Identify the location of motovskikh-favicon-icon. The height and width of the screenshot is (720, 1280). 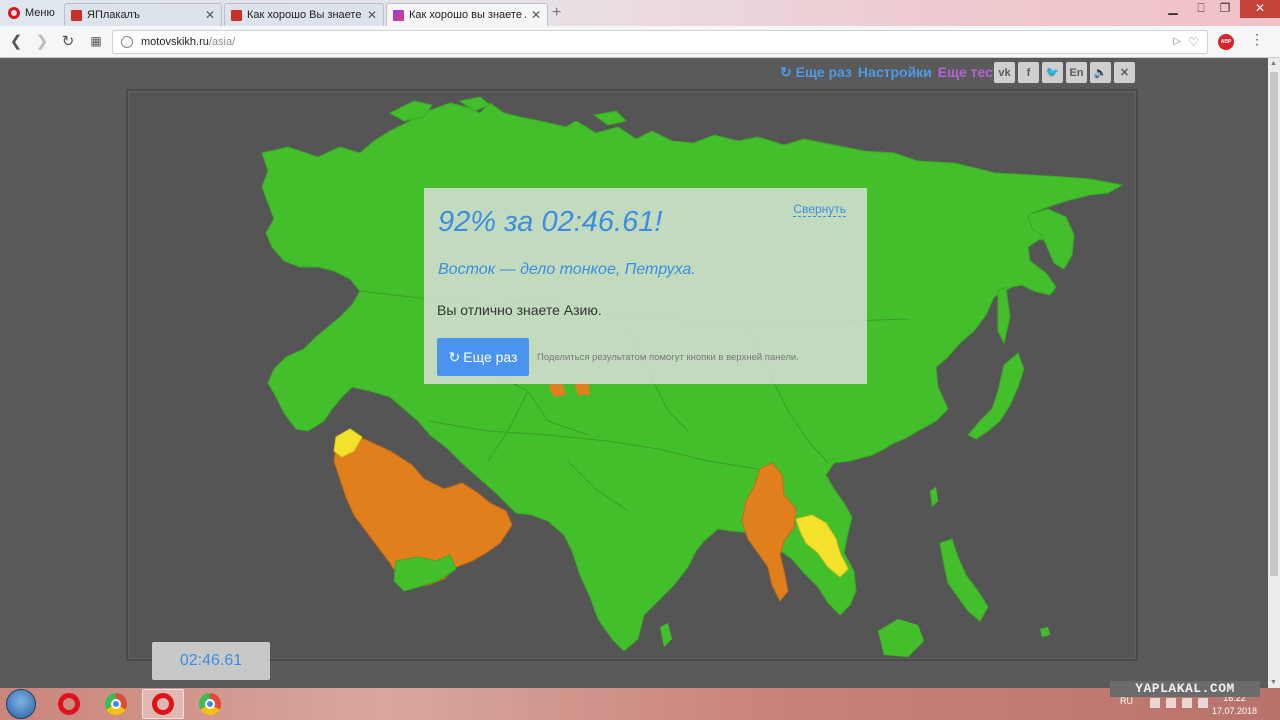
(398, 15).